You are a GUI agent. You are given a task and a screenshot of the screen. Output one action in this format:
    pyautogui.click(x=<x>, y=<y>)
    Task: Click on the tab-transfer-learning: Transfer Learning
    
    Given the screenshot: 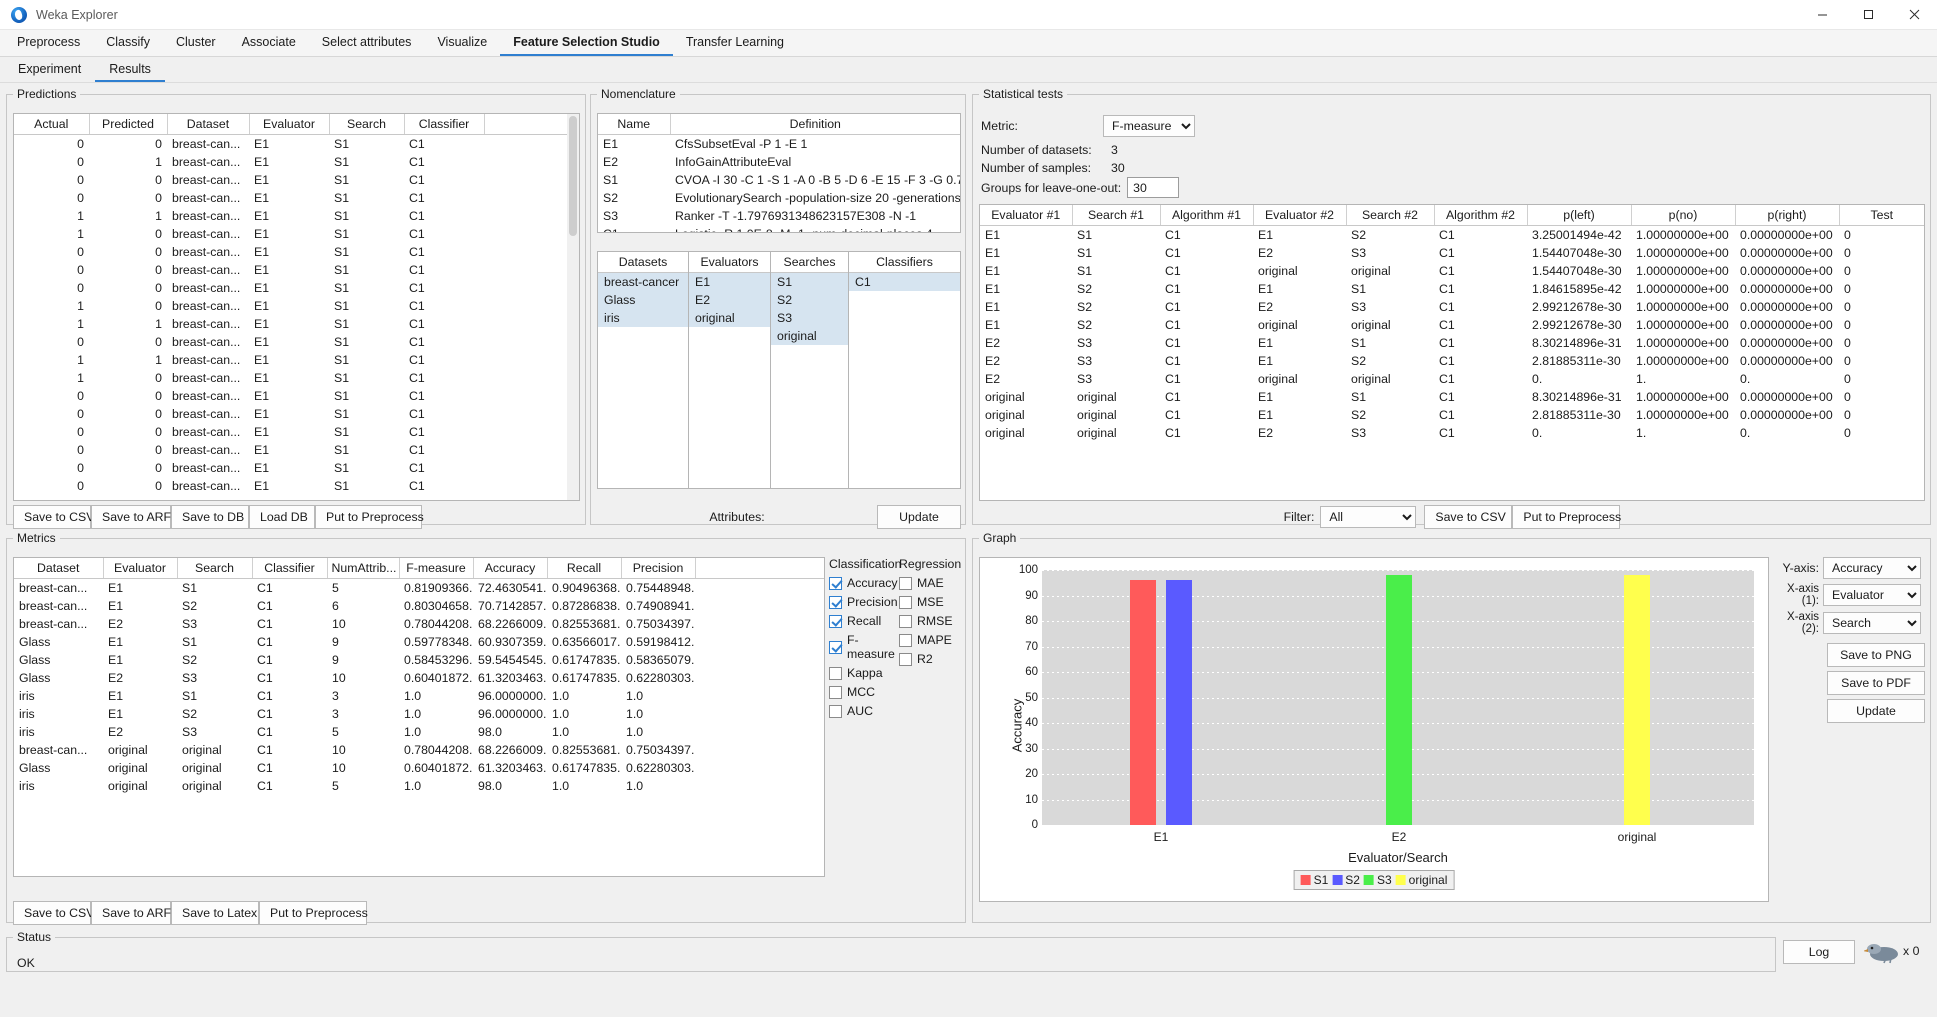 What is the action you would take?
    pyautogui.click(x=735, y=43)
    